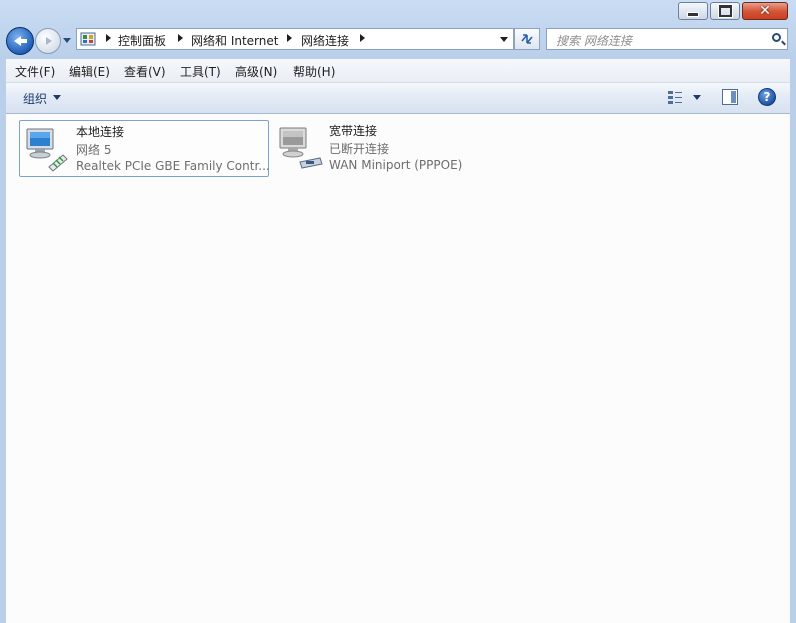 The image size is (796, 623). Describe the element at coordinates (693, 14) in the screenshot. I see `minimize-icon` at that location.